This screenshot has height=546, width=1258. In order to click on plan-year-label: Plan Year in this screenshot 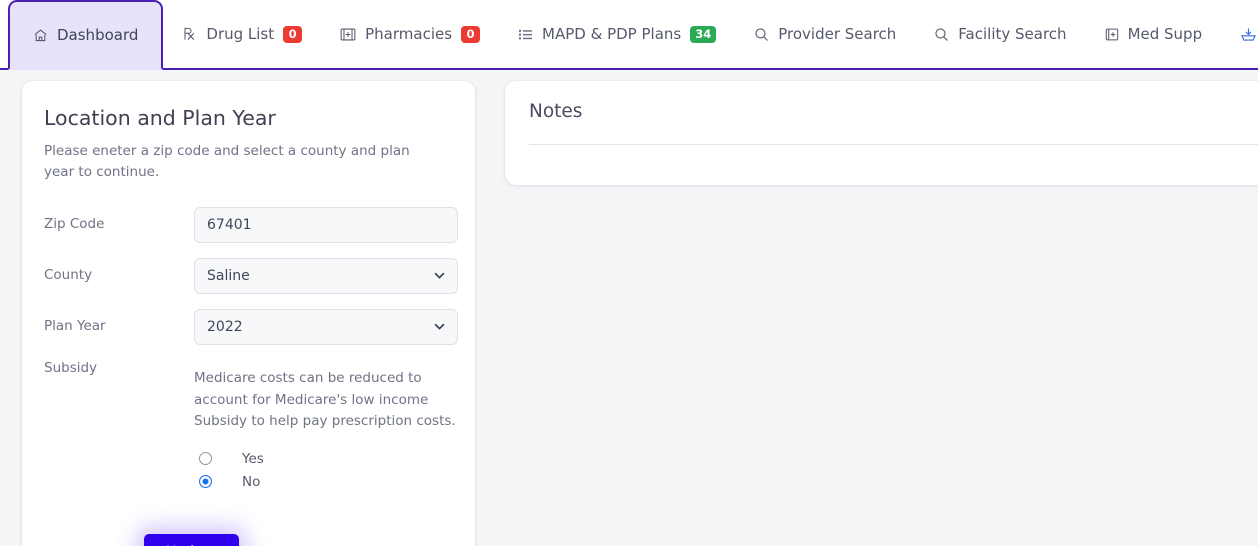, I will do `click(75, 326)`.